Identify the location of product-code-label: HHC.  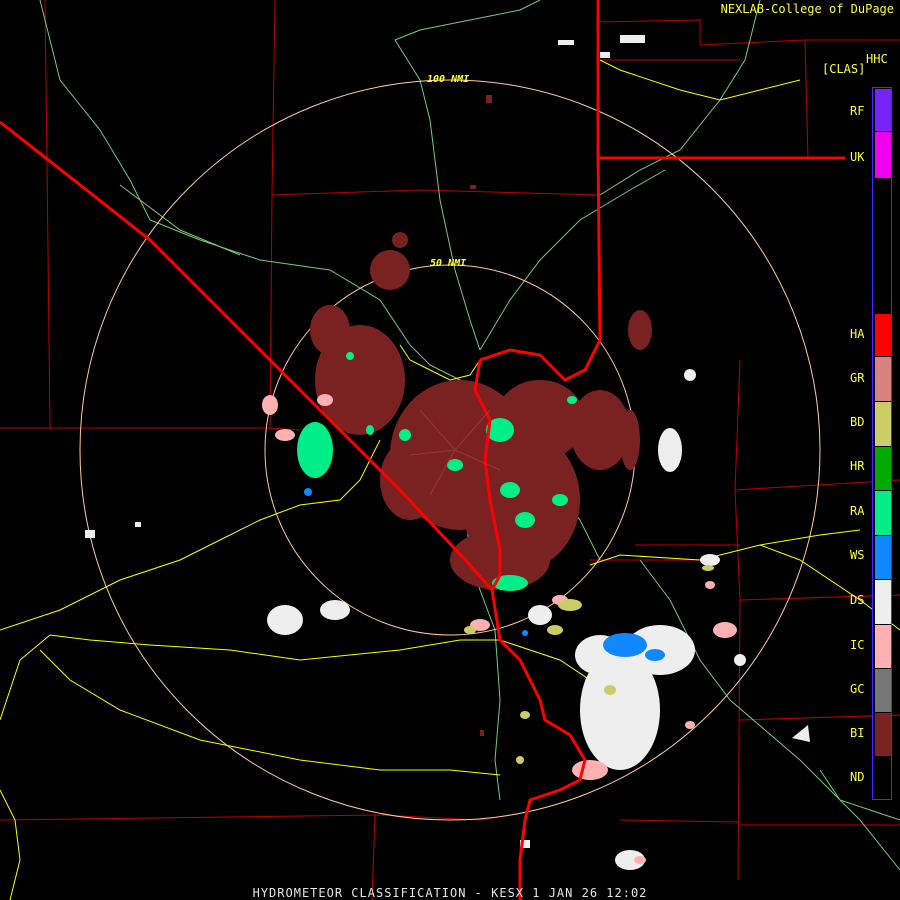
(877, 59).